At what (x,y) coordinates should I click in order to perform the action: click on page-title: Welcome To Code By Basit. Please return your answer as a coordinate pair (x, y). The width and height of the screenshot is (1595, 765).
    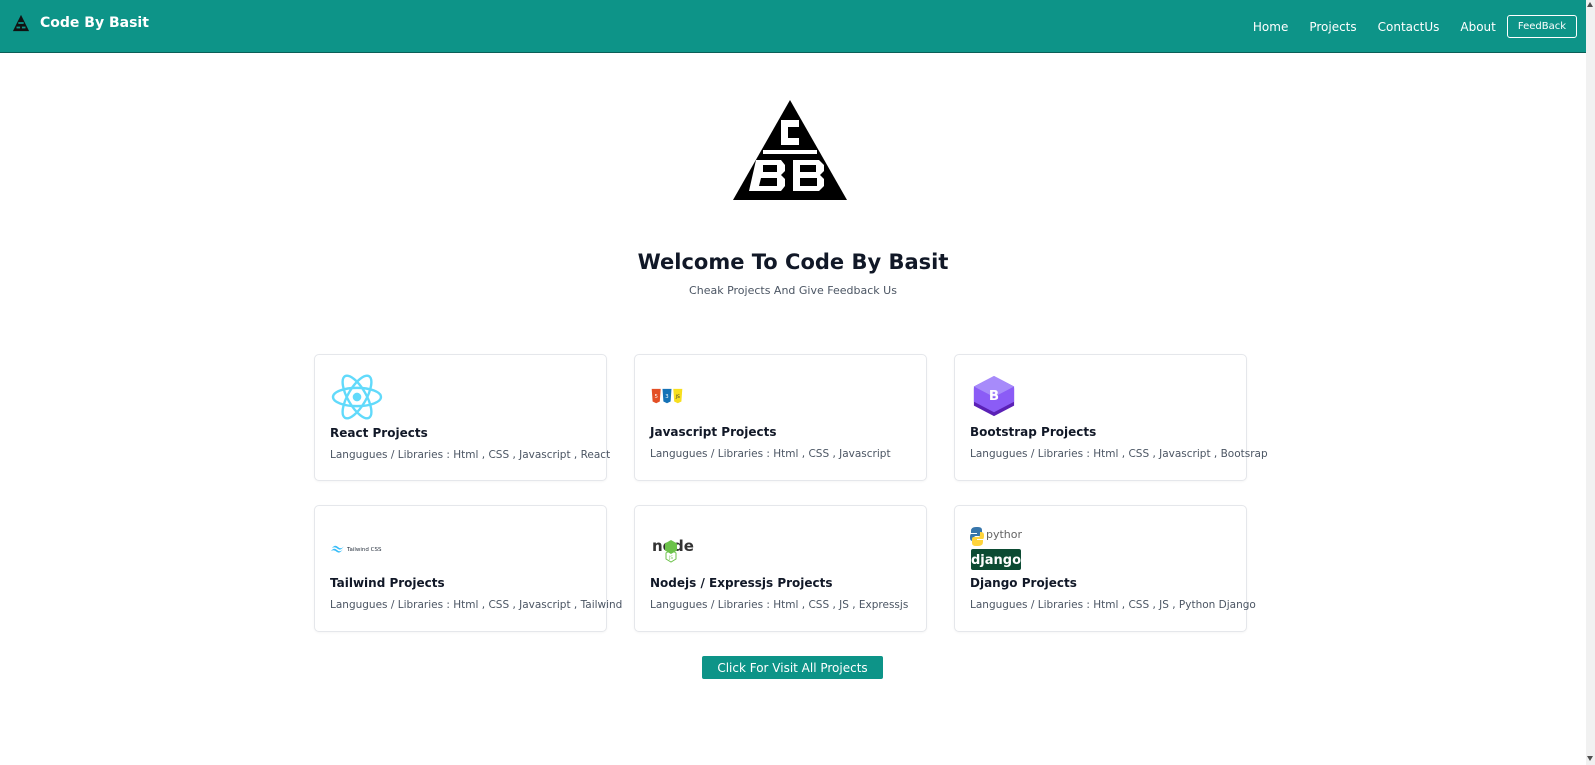
    Looking at the image, I should click on (793, 262).